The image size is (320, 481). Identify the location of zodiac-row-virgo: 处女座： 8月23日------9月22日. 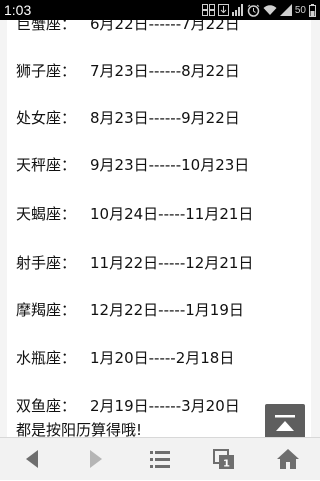
(161, 118).